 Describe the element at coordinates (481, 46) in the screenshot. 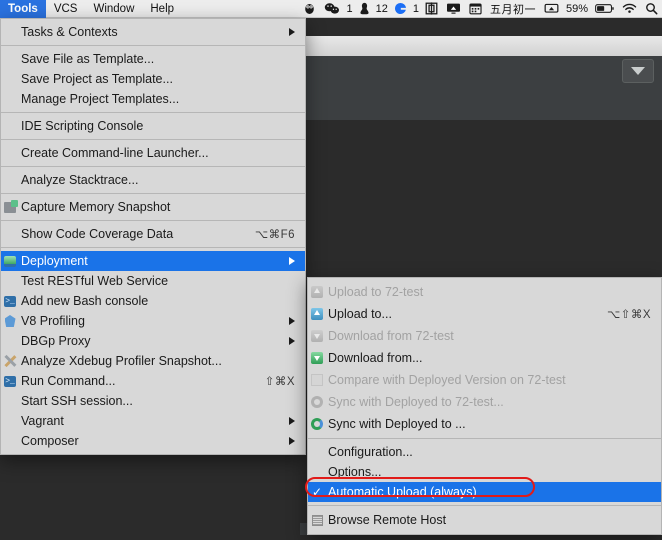

I see `ide-title-bar` at that location.